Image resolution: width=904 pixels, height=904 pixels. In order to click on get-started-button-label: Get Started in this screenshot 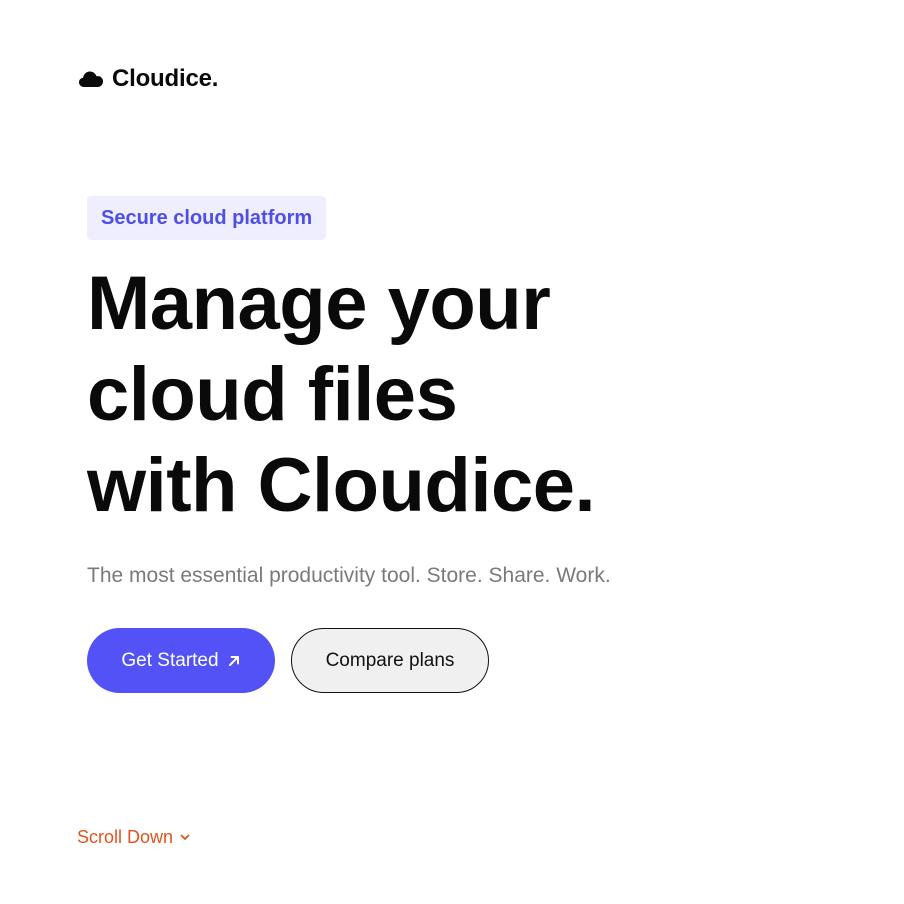, I will do `click(170, 660)`.